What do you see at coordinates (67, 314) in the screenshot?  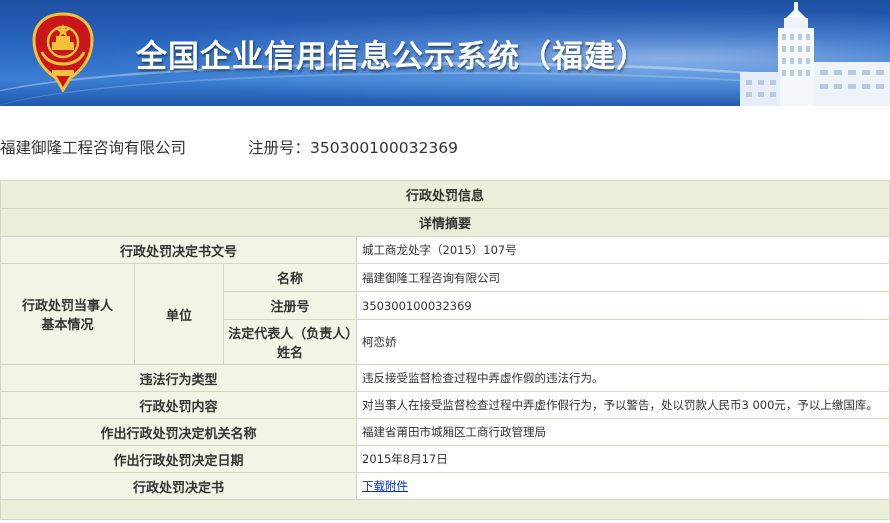 I see `party-info-label: 行政处罚当事人基本情况` at bounding box center [67, 314].